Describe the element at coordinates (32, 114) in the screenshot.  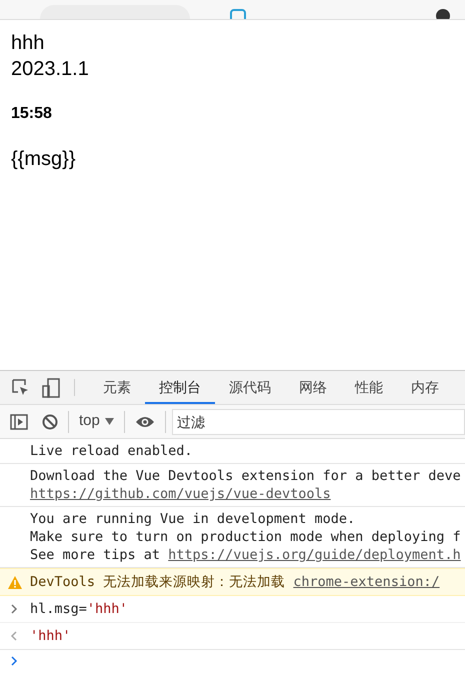
I see `time-heading: 15:58` at that location.